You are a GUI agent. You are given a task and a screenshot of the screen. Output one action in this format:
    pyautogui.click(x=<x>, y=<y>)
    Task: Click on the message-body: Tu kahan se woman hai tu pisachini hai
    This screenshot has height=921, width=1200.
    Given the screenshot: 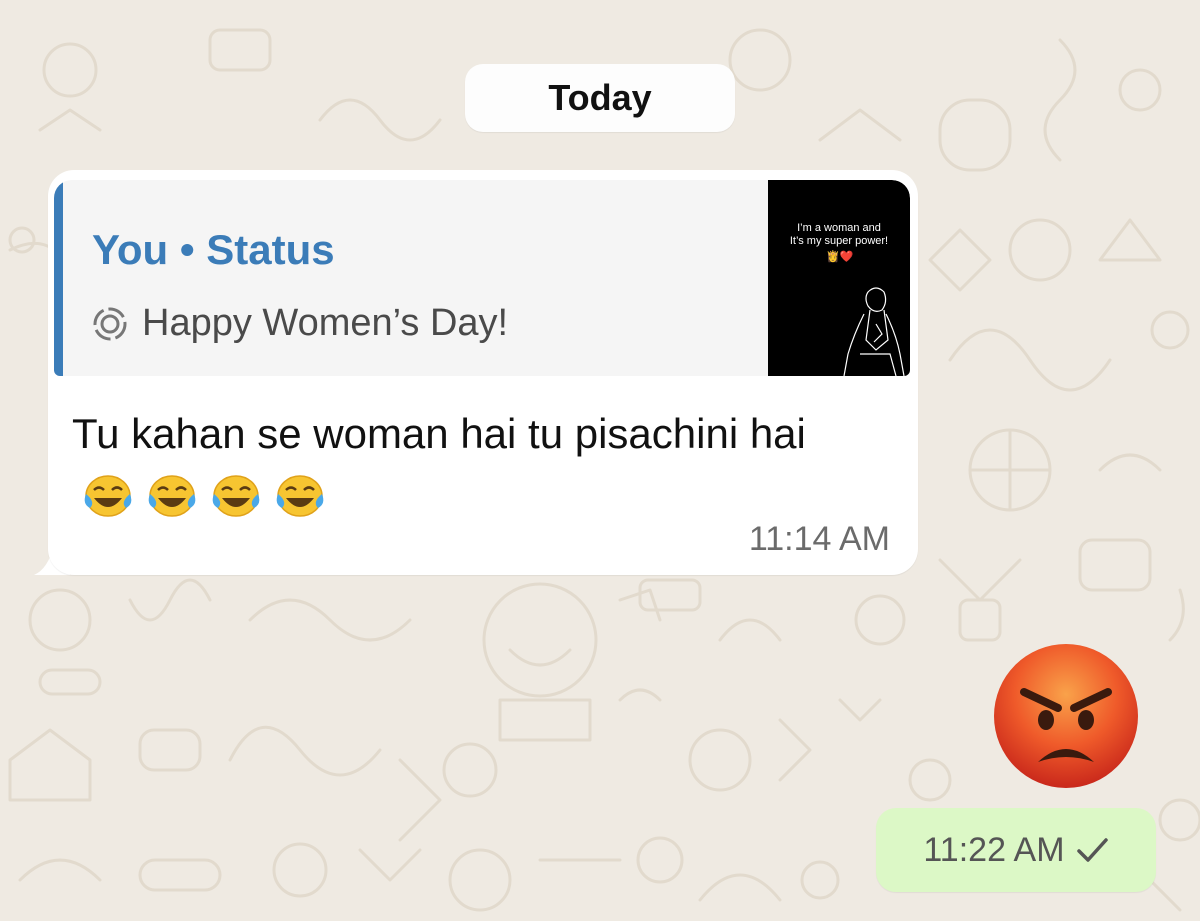 What is the action you would take?
    pyautogui.click(x=439, y=433)
    